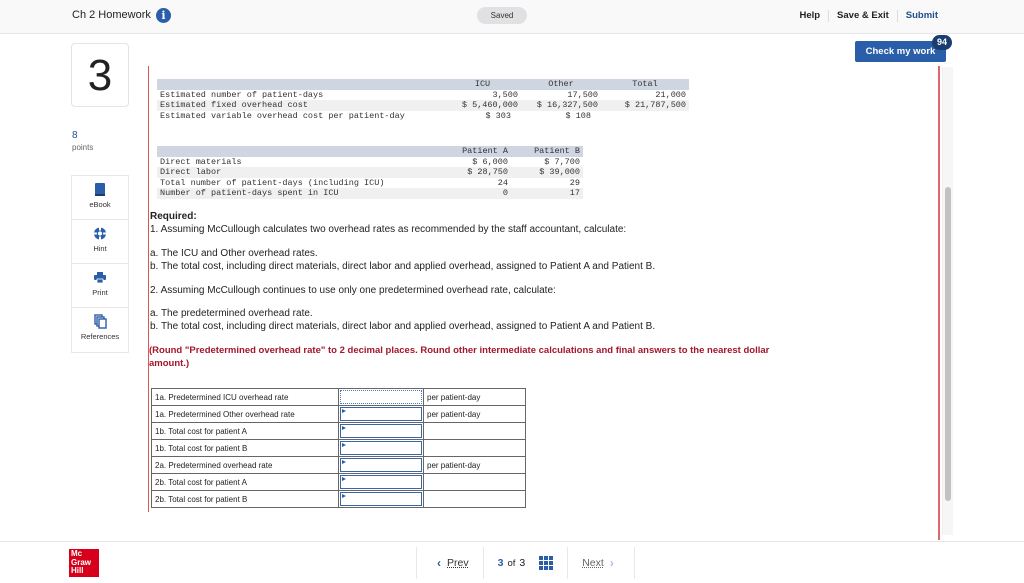 The height and width of the screenshot is (583, 1024). What do you see at coordinates (809, 16) in the screenshot?
I see `help-link: Help` at bounding box center [809, 16].